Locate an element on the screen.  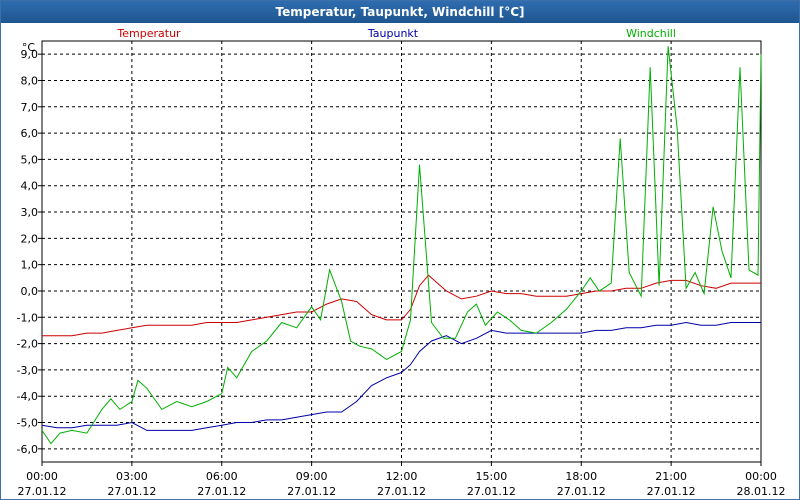
x-tick-time-label: 12:00 is located at coordinates (402, 476).